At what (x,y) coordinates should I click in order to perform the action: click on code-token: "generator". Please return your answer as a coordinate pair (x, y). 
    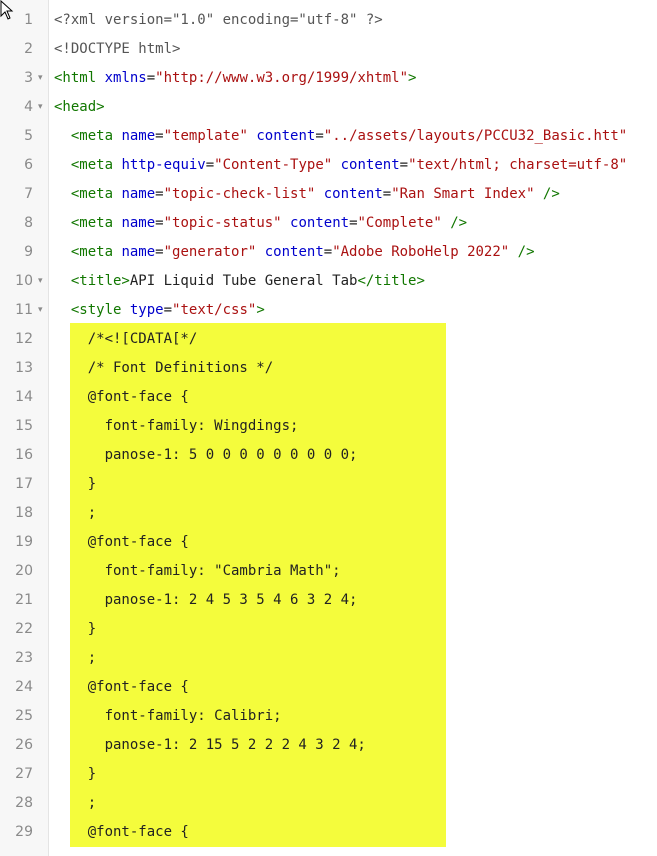
    Looking at the image, I should click on (210, 252).